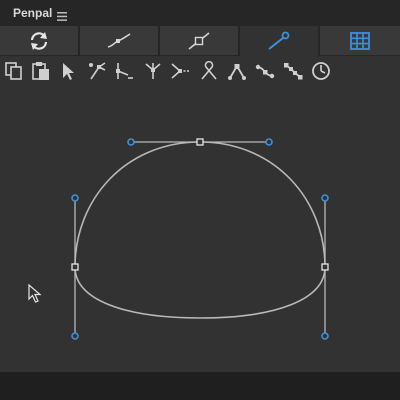  I want to click on merge-icon, so click(180, 71).